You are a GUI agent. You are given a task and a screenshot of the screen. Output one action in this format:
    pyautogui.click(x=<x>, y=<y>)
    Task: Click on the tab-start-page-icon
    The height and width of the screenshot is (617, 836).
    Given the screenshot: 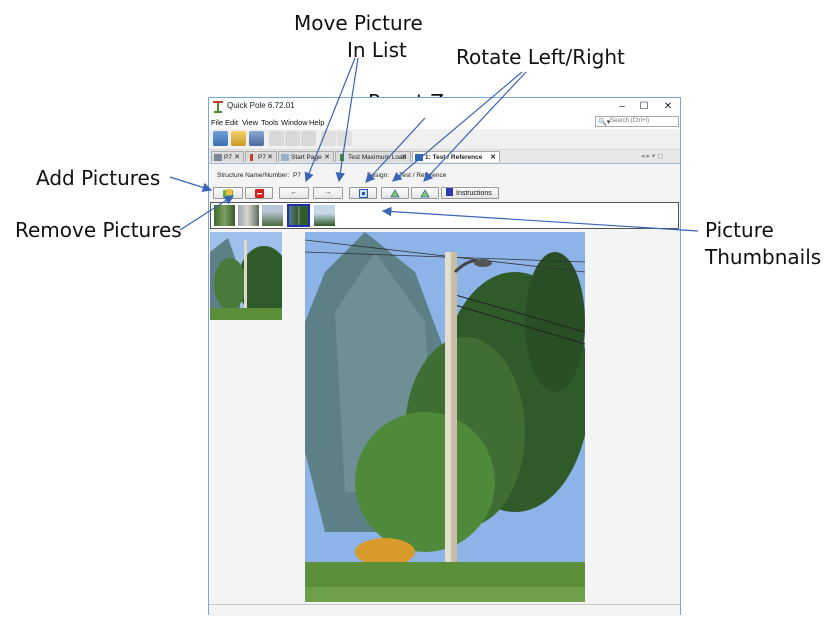 What is the action you would take?
    pyautogui.click(x=285, y=157)
    